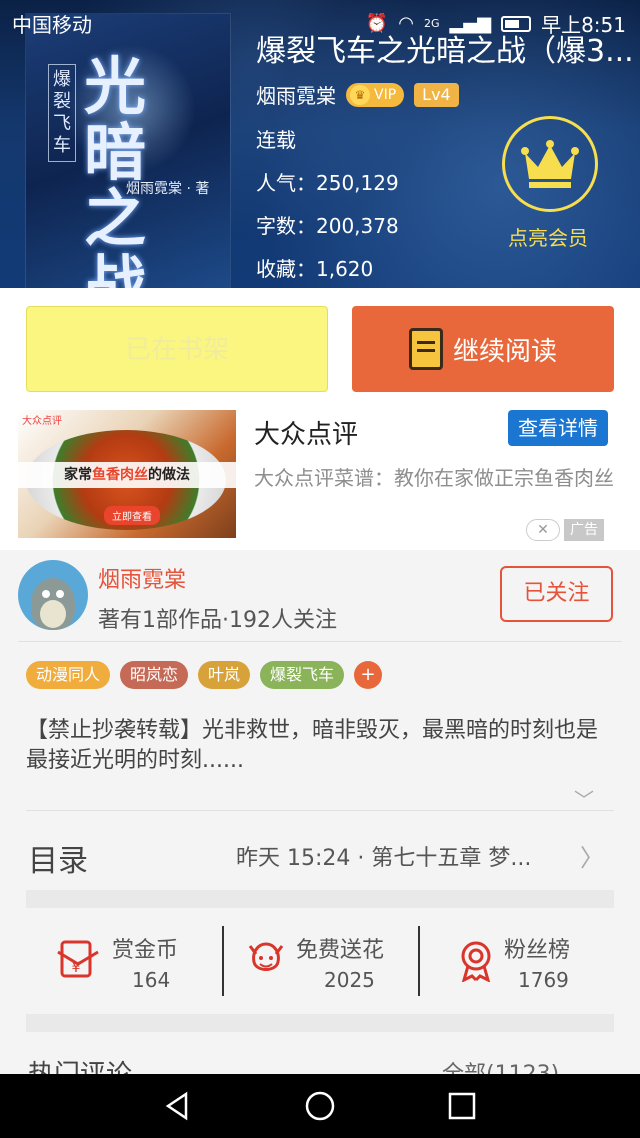 This screenshot has width=640, height=1138. What do you see at coordinates (320, 21) in the screenshot?
I see `status-bar: 中国移动 ⏰ ◠ 2G ▂▄▆ 早上8:51` at bounding box center [320, 21].